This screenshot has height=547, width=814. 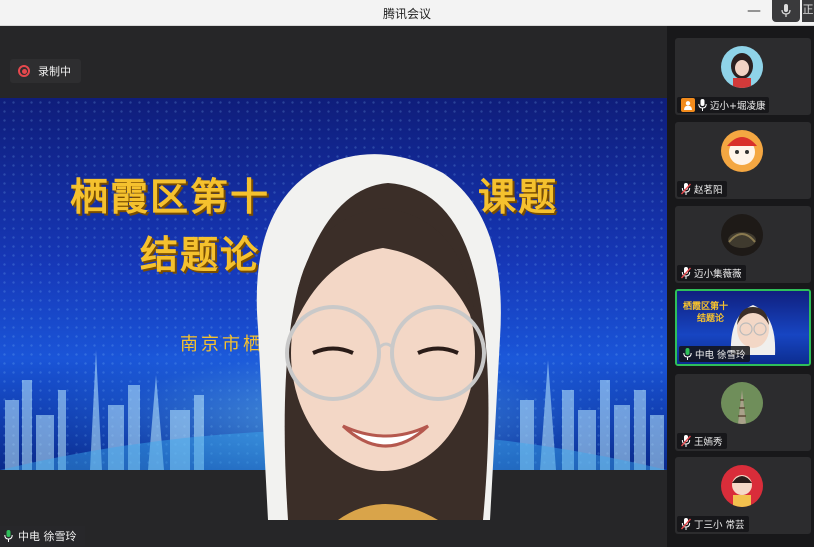 I want to click on participant-label: 中电 徐雪玲, so click(x=714, y=354).